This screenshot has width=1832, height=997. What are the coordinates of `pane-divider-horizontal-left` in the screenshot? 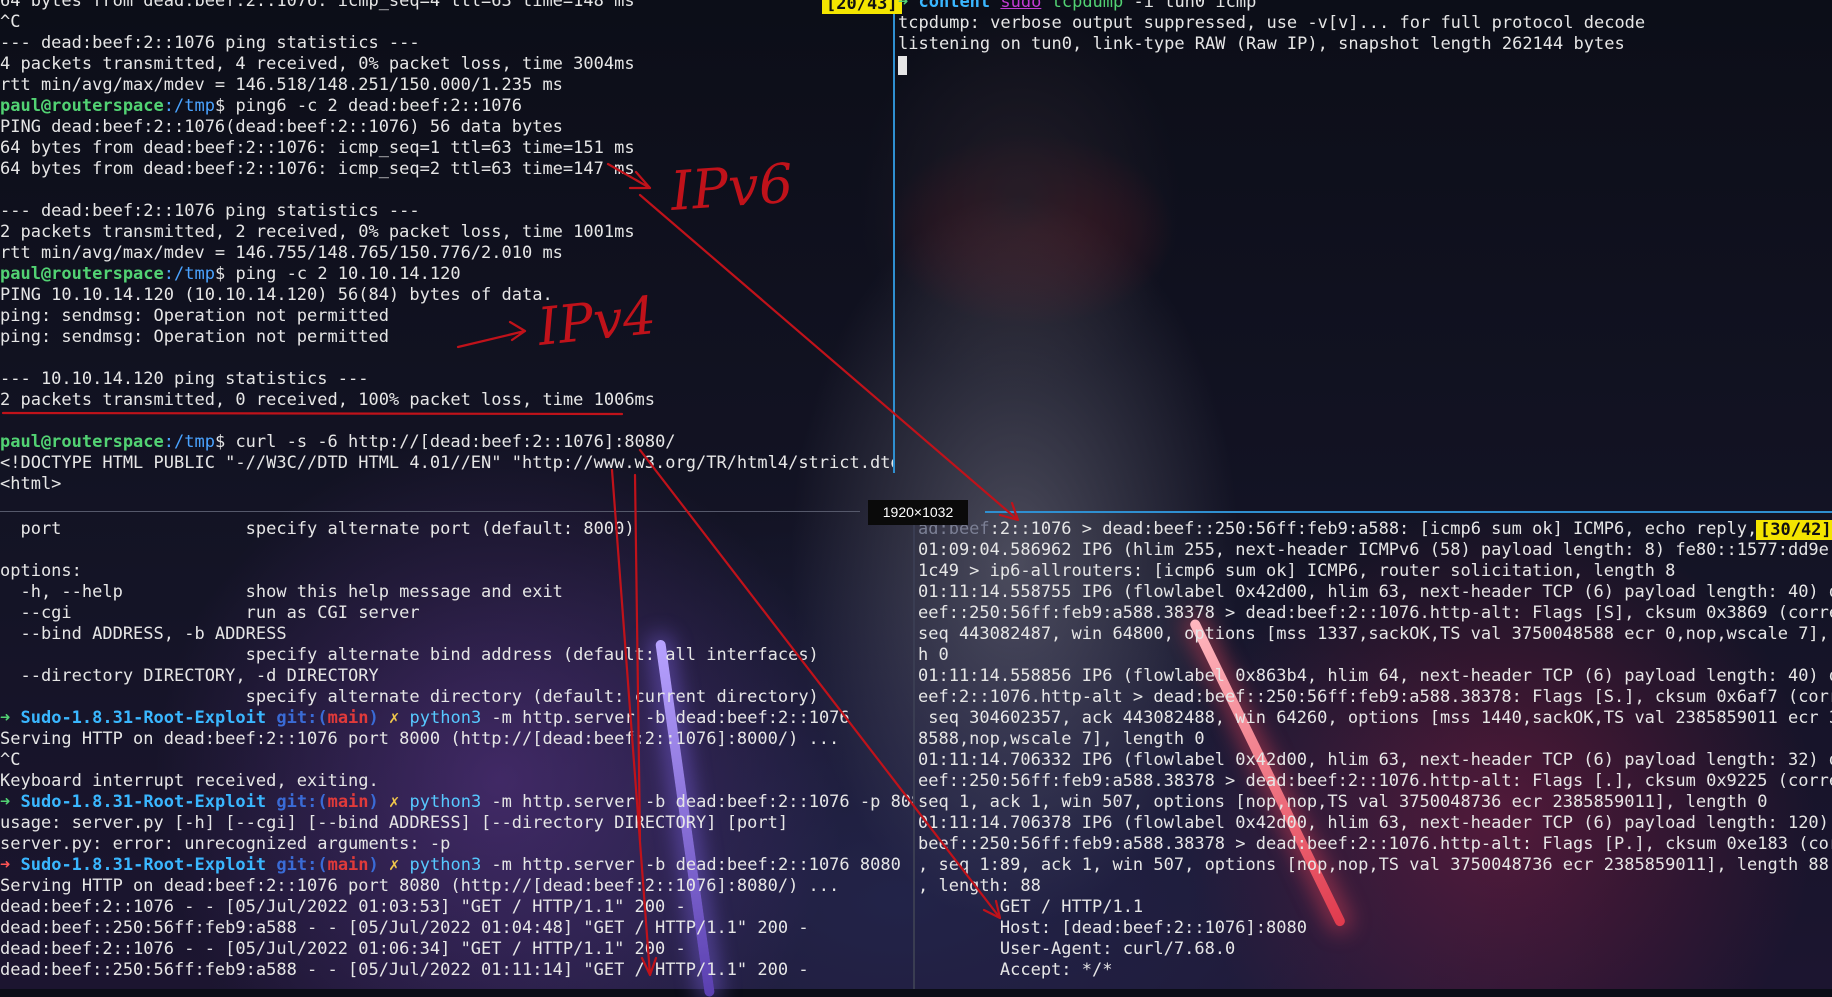 It's located at (430, 511).